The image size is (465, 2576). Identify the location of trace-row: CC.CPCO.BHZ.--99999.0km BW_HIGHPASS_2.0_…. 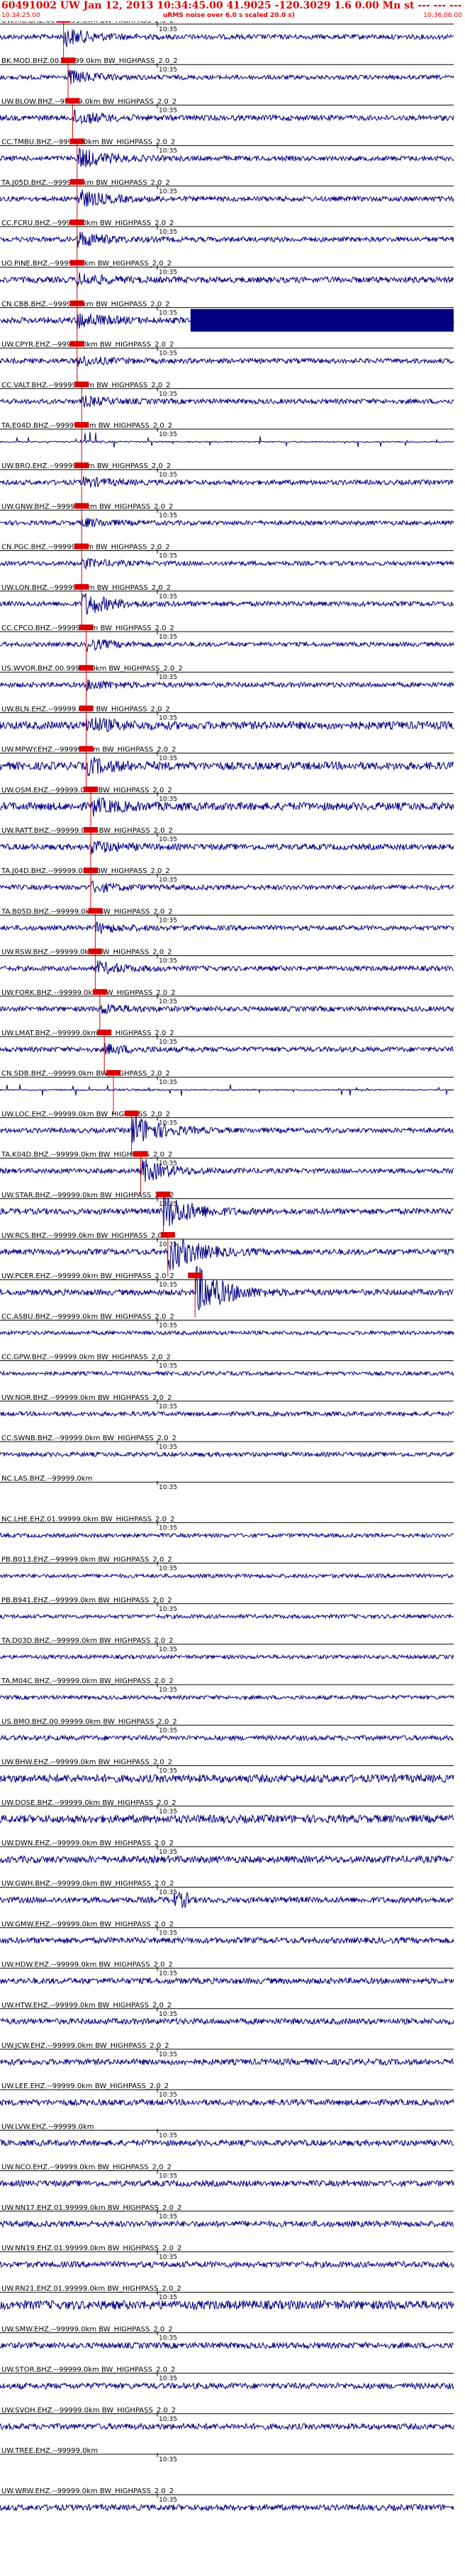
(227, 647).